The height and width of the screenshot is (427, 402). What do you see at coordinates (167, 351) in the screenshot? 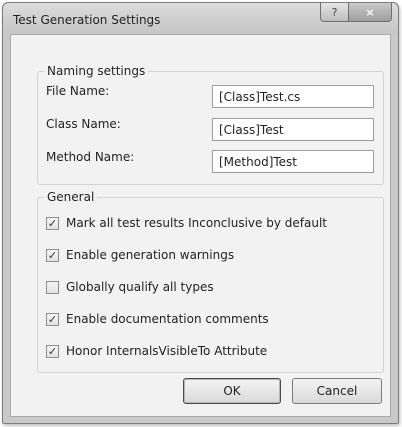
I see `option-label: Honor InternalsVisibleTo Attribute` at bounding box center [167, 351].